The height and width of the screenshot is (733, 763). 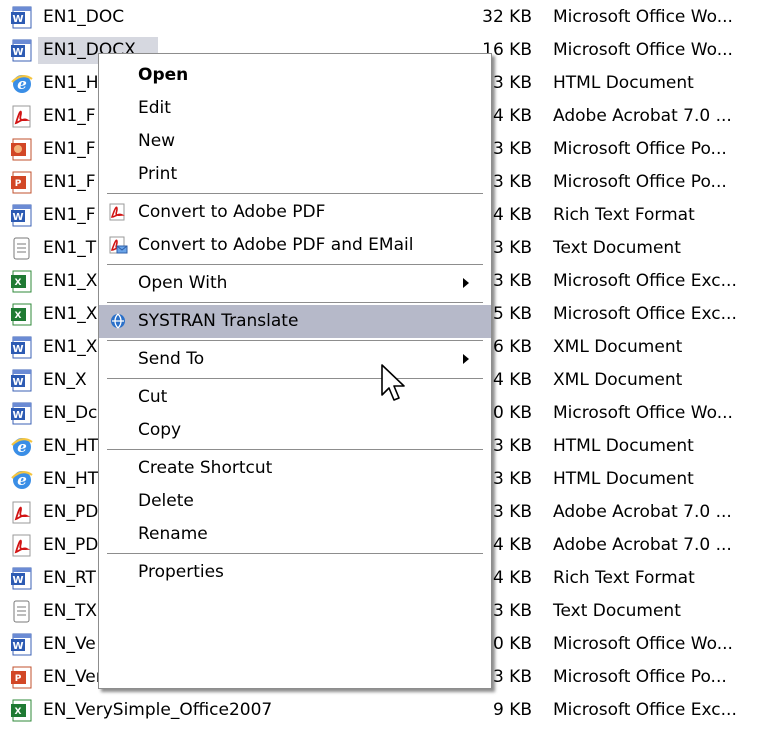 I want to click on menu-item-delete: Delete, so click(x=295, y=501).